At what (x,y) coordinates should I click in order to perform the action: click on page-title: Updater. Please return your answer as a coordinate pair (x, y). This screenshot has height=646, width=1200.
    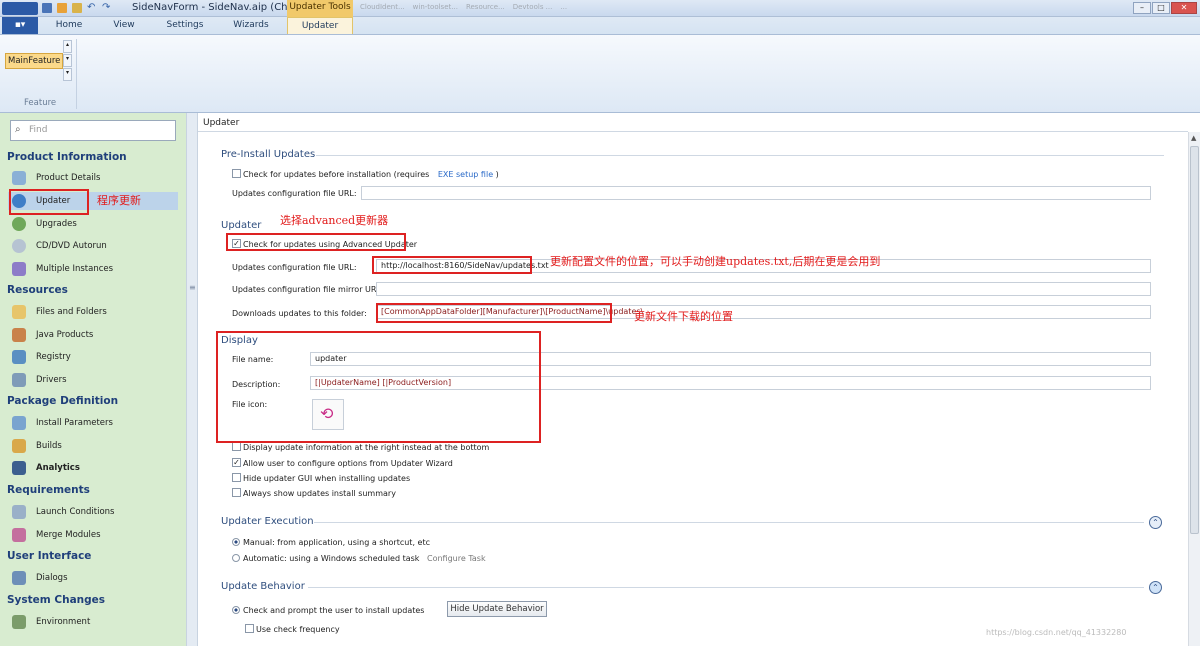
    Looking at the image, I should click on (221, 123).